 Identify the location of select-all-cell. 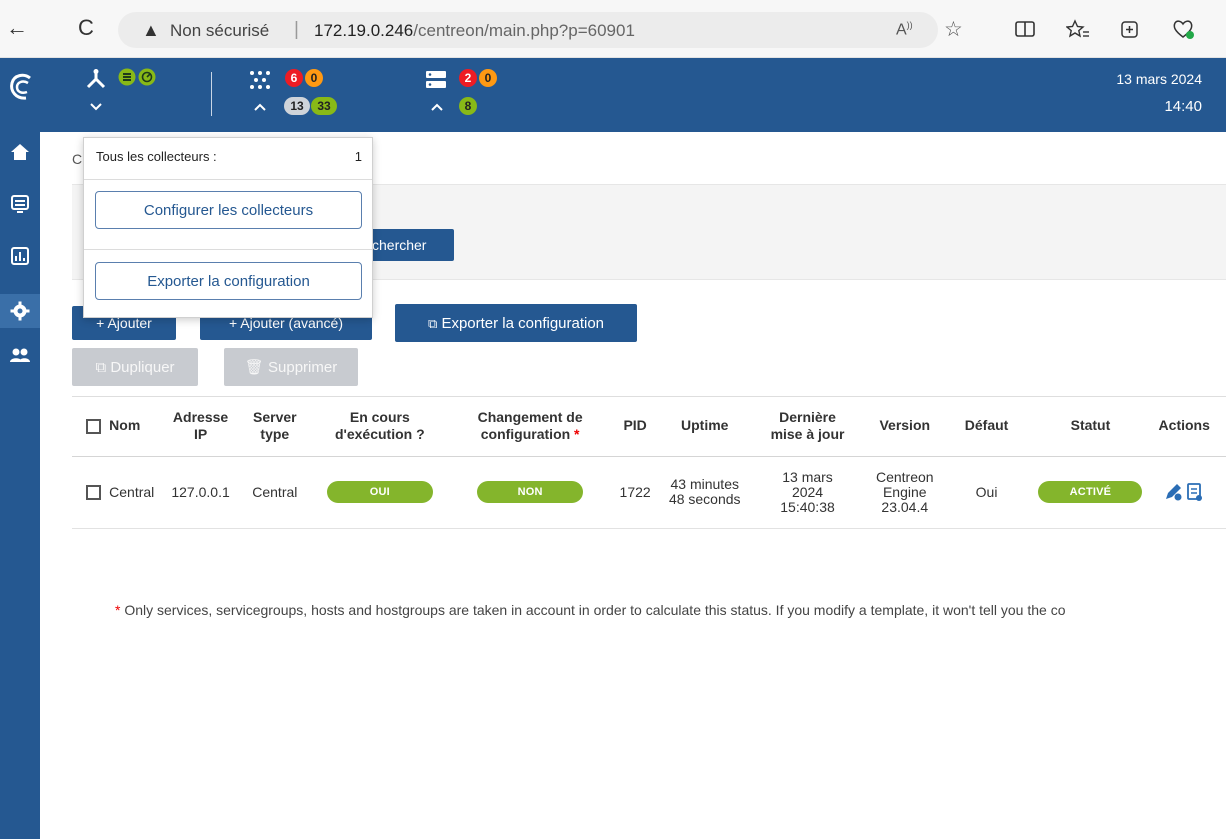
(89, 426).